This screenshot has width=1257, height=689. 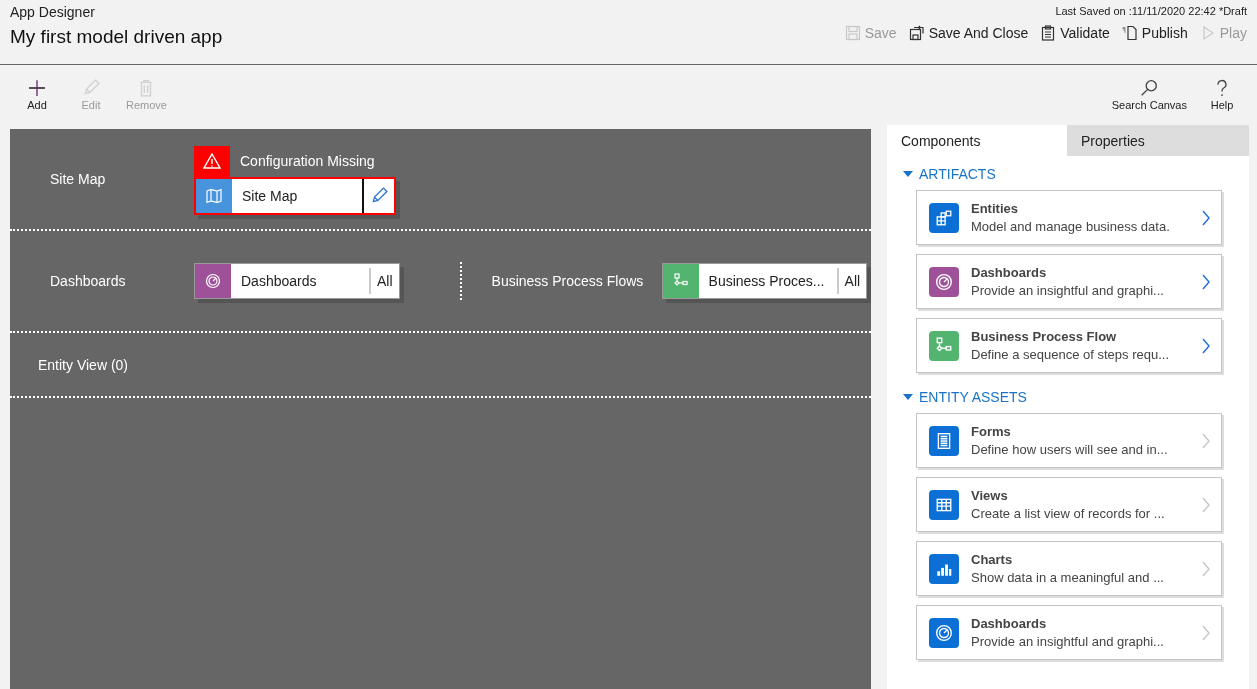 What do you see at coordinates (78, 179) in the screenshot?
I see `row-label: Site Map` at bounding box center [78, 179].